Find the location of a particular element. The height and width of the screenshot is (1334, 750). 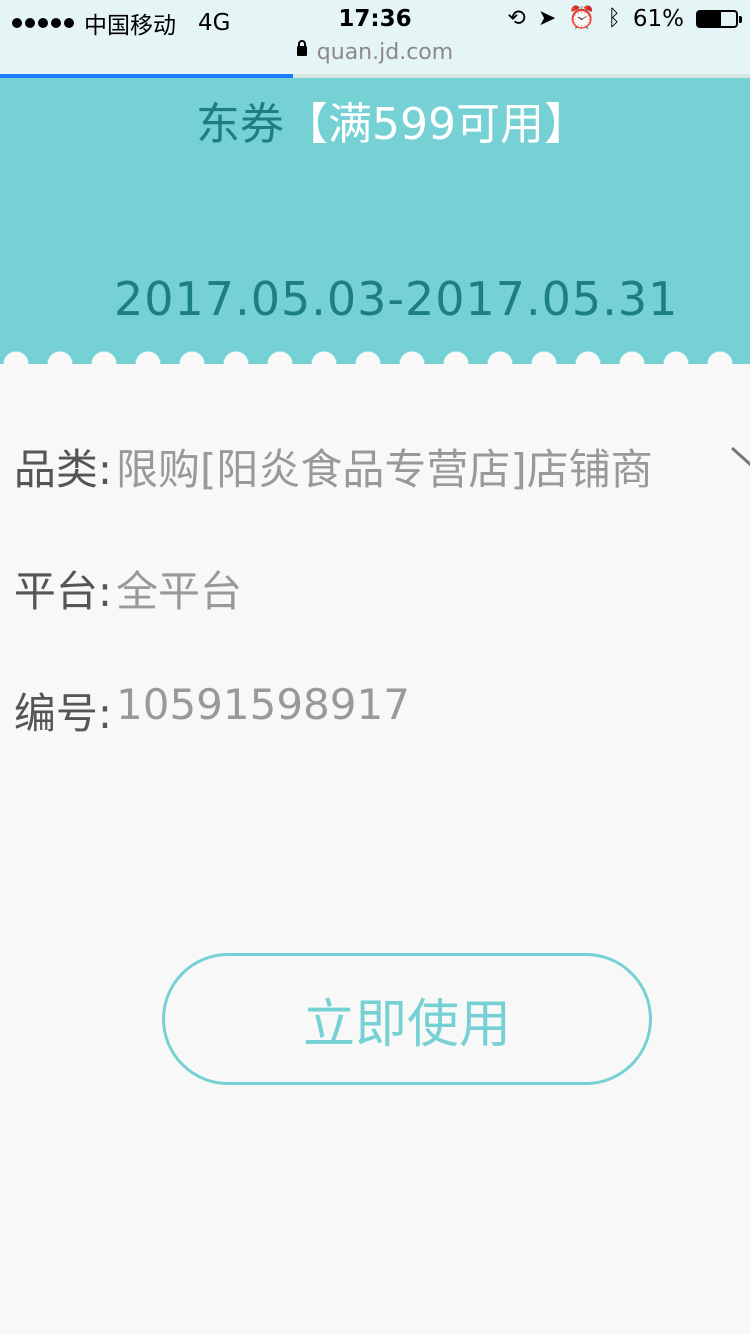

use-now-button: 立即使用 is located at coordinates (407, 1019).